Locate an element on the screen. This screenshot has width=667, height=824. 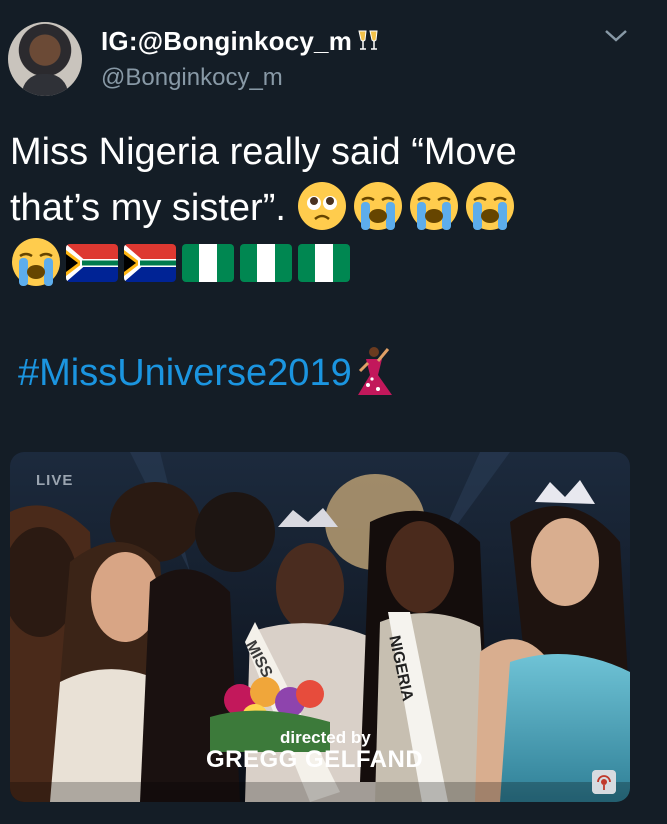
hashtag-text: #MissUniverse2019 is located at coordinates (185, 373).